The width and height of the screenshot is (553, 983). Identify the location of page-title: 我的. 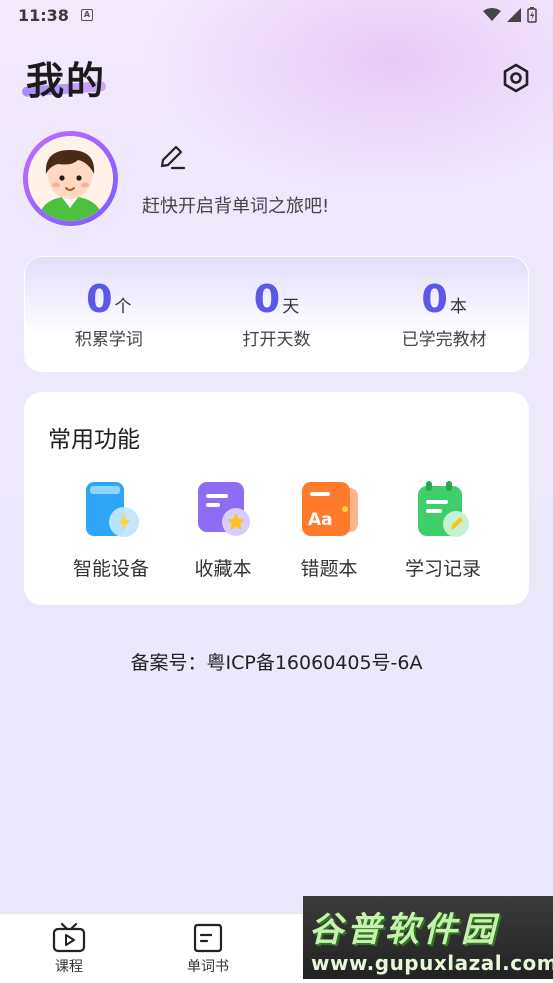
(66, 81).